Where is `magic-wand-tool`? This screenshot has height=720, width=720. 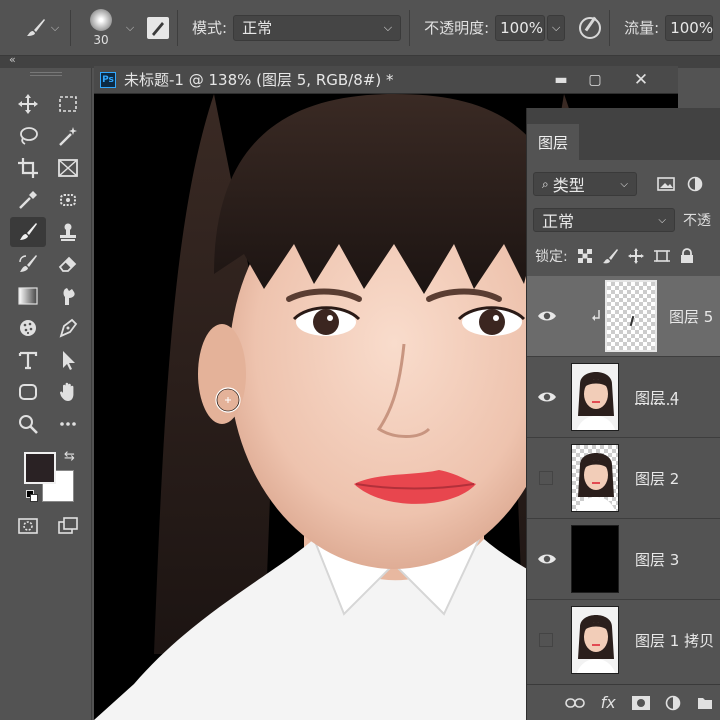
magic-wand-tool is located at coordinates (68, 136).